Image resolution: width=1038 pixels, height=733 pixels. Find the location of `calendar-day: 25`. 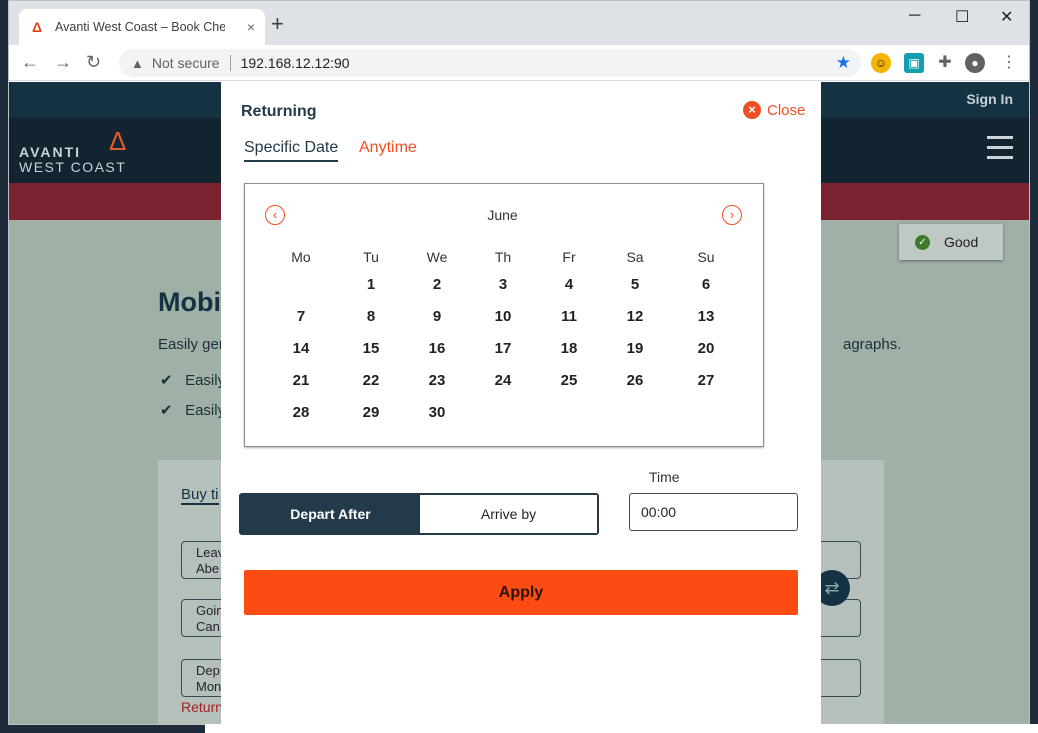

calendar-day: 25 is located at coordinates (569, 380).